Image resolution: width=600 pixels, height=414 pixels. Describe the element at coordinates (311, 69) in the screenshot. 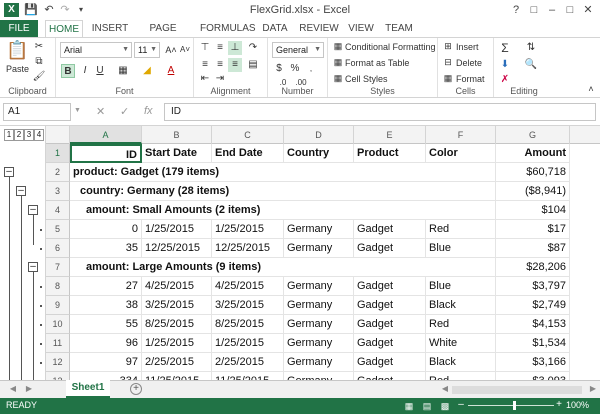

I see `comma-icon: ,` at that location.